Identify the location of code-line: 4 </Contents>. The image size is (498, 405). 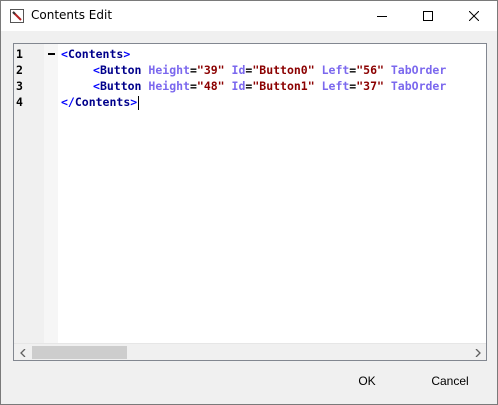
(250, 102).